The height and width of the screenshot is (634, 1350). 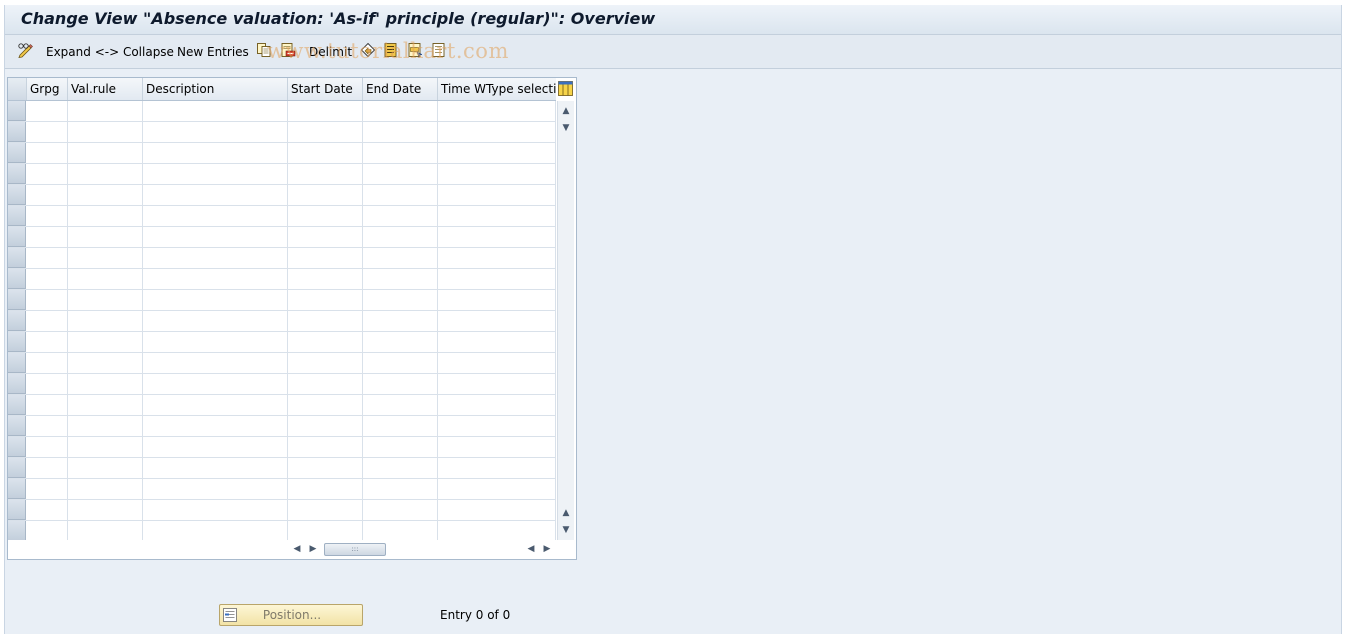 I want to click on column-header-start-date: Start Date, so click(x=325, y=89).